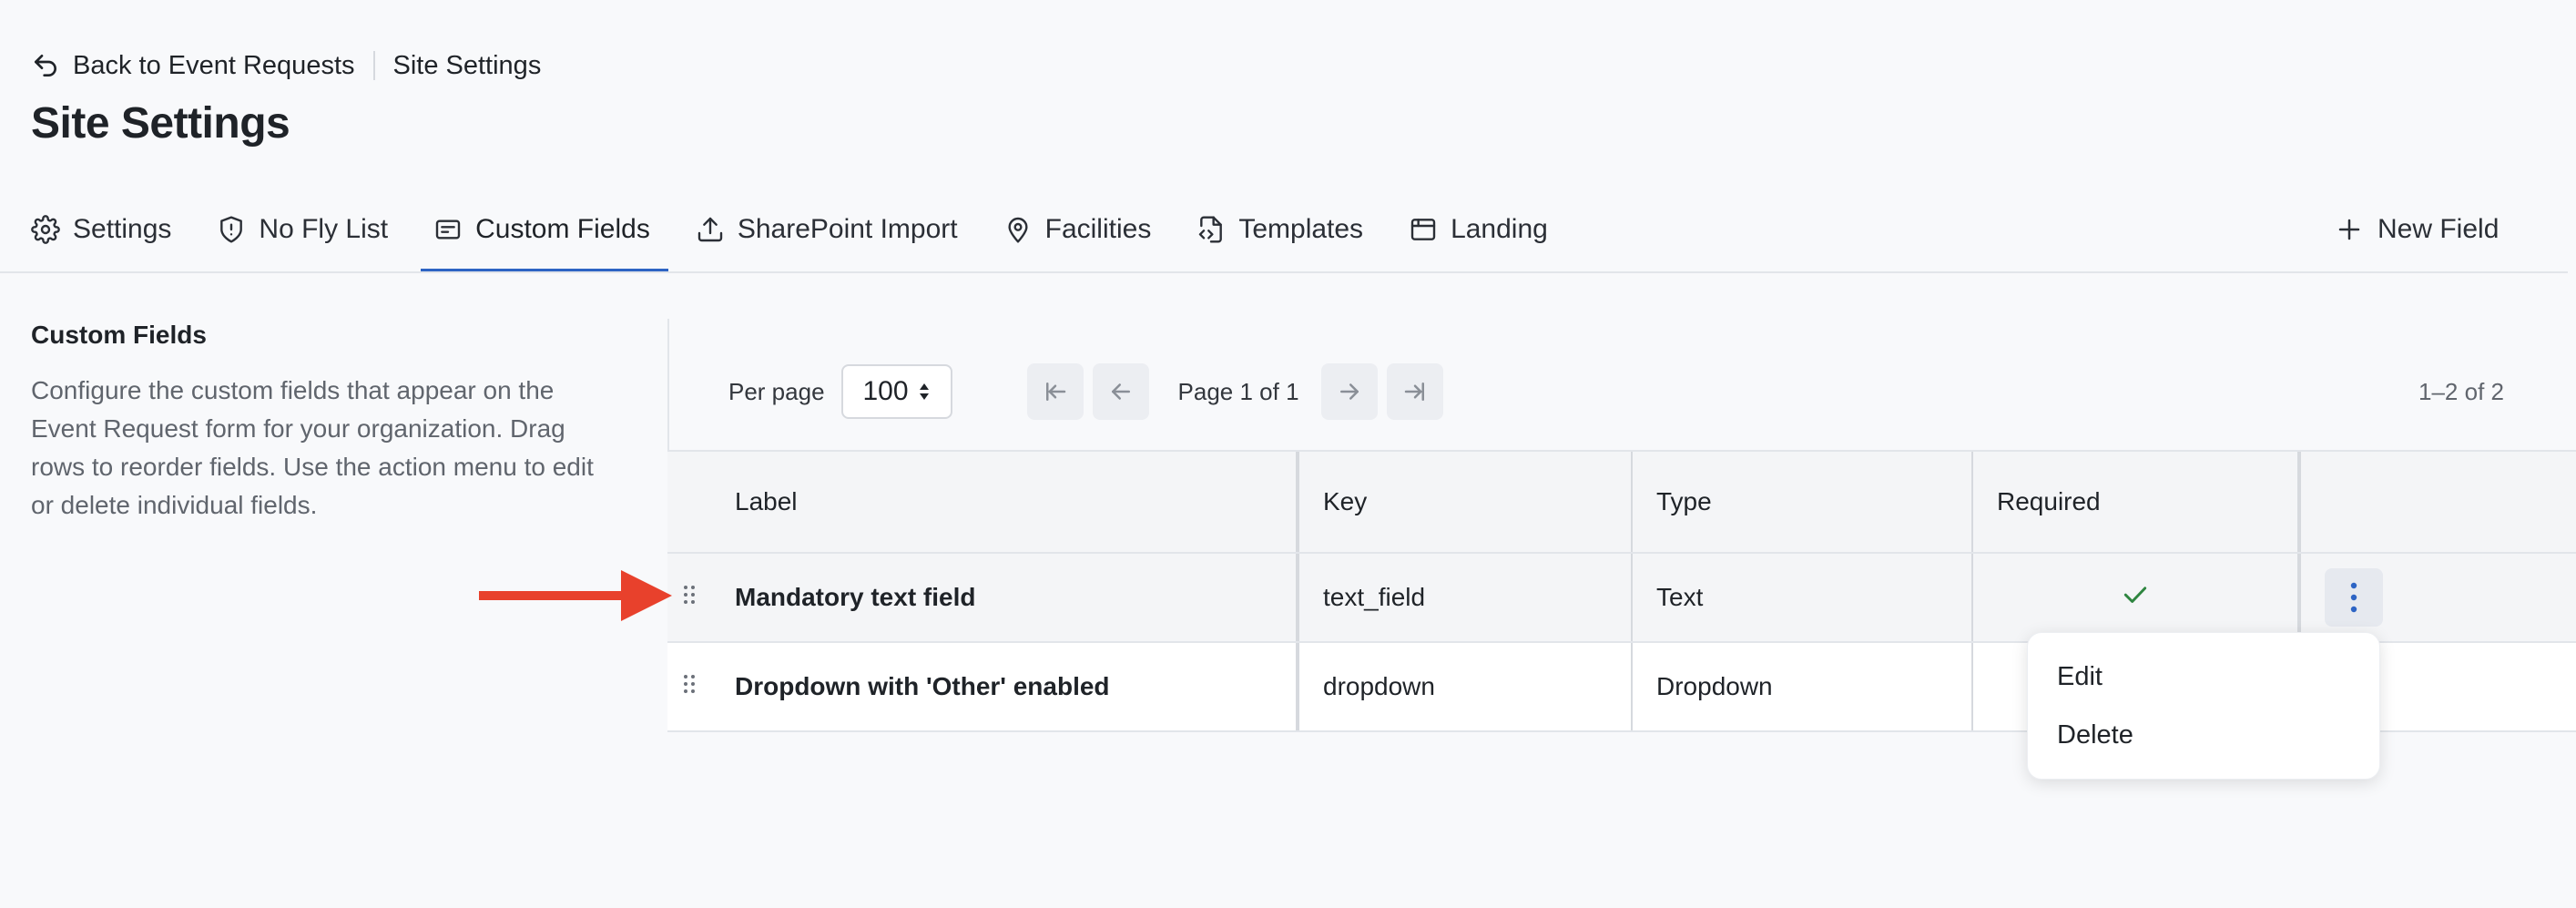 This screenshot has width=2576, height=908. I want to click on prev-page-button, so click(1121, 391).